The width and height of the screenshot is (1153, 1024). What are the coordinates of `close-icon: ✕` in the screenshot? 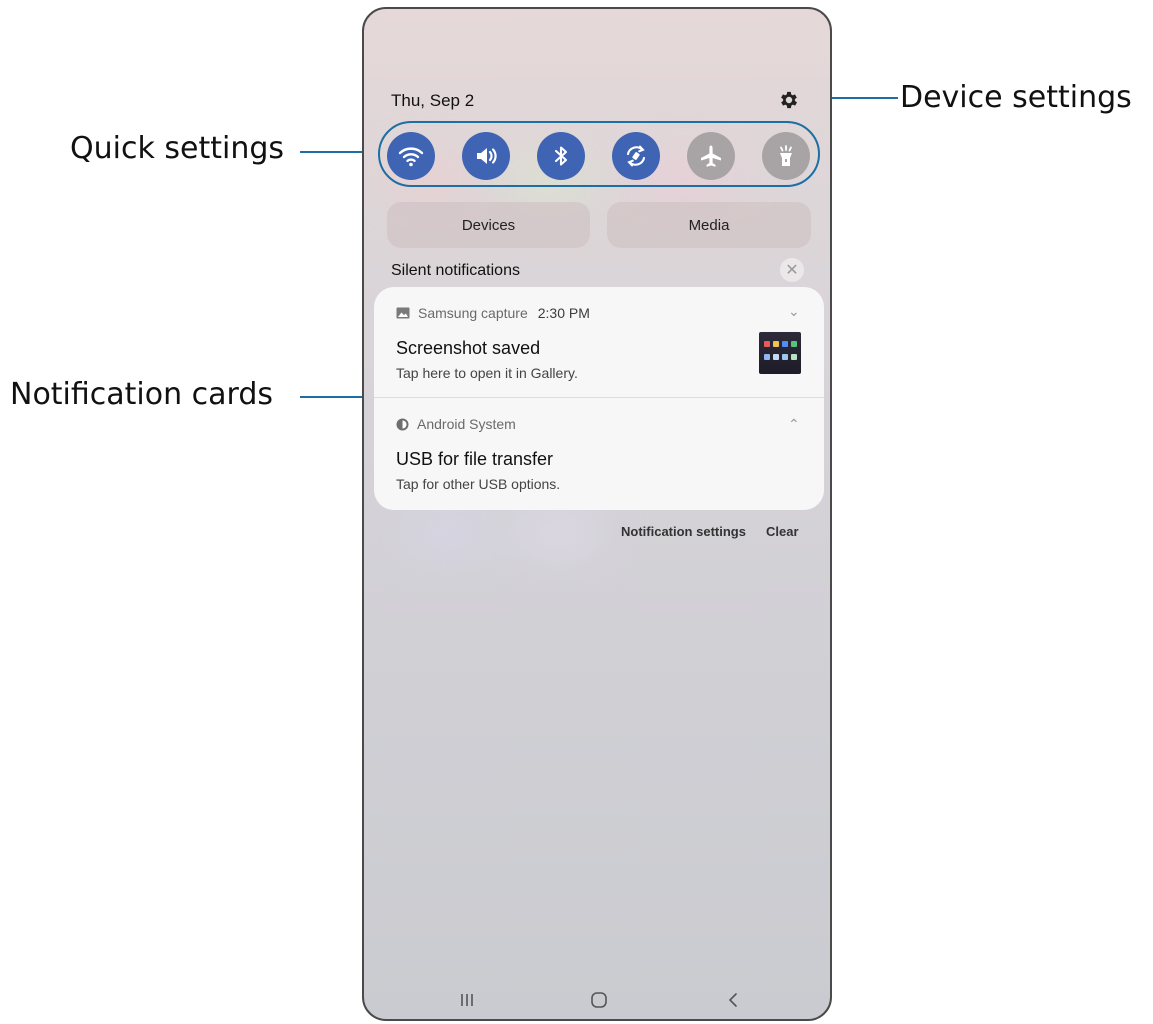 It's located at (792, 270).